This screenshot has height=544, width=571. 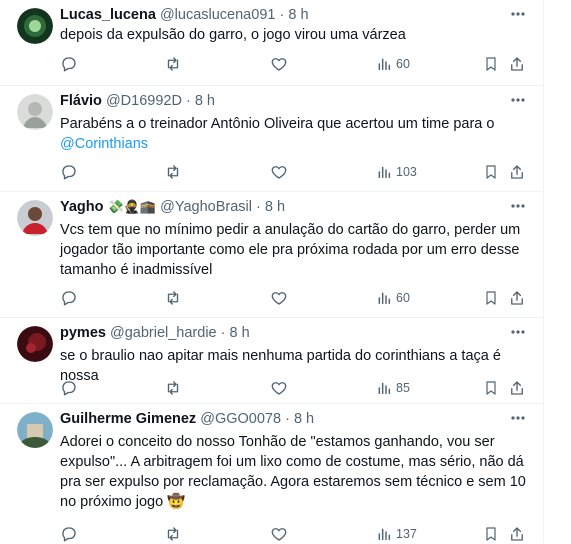 I want to click on user-handle: @D16992D, so click(x=144, y=101).